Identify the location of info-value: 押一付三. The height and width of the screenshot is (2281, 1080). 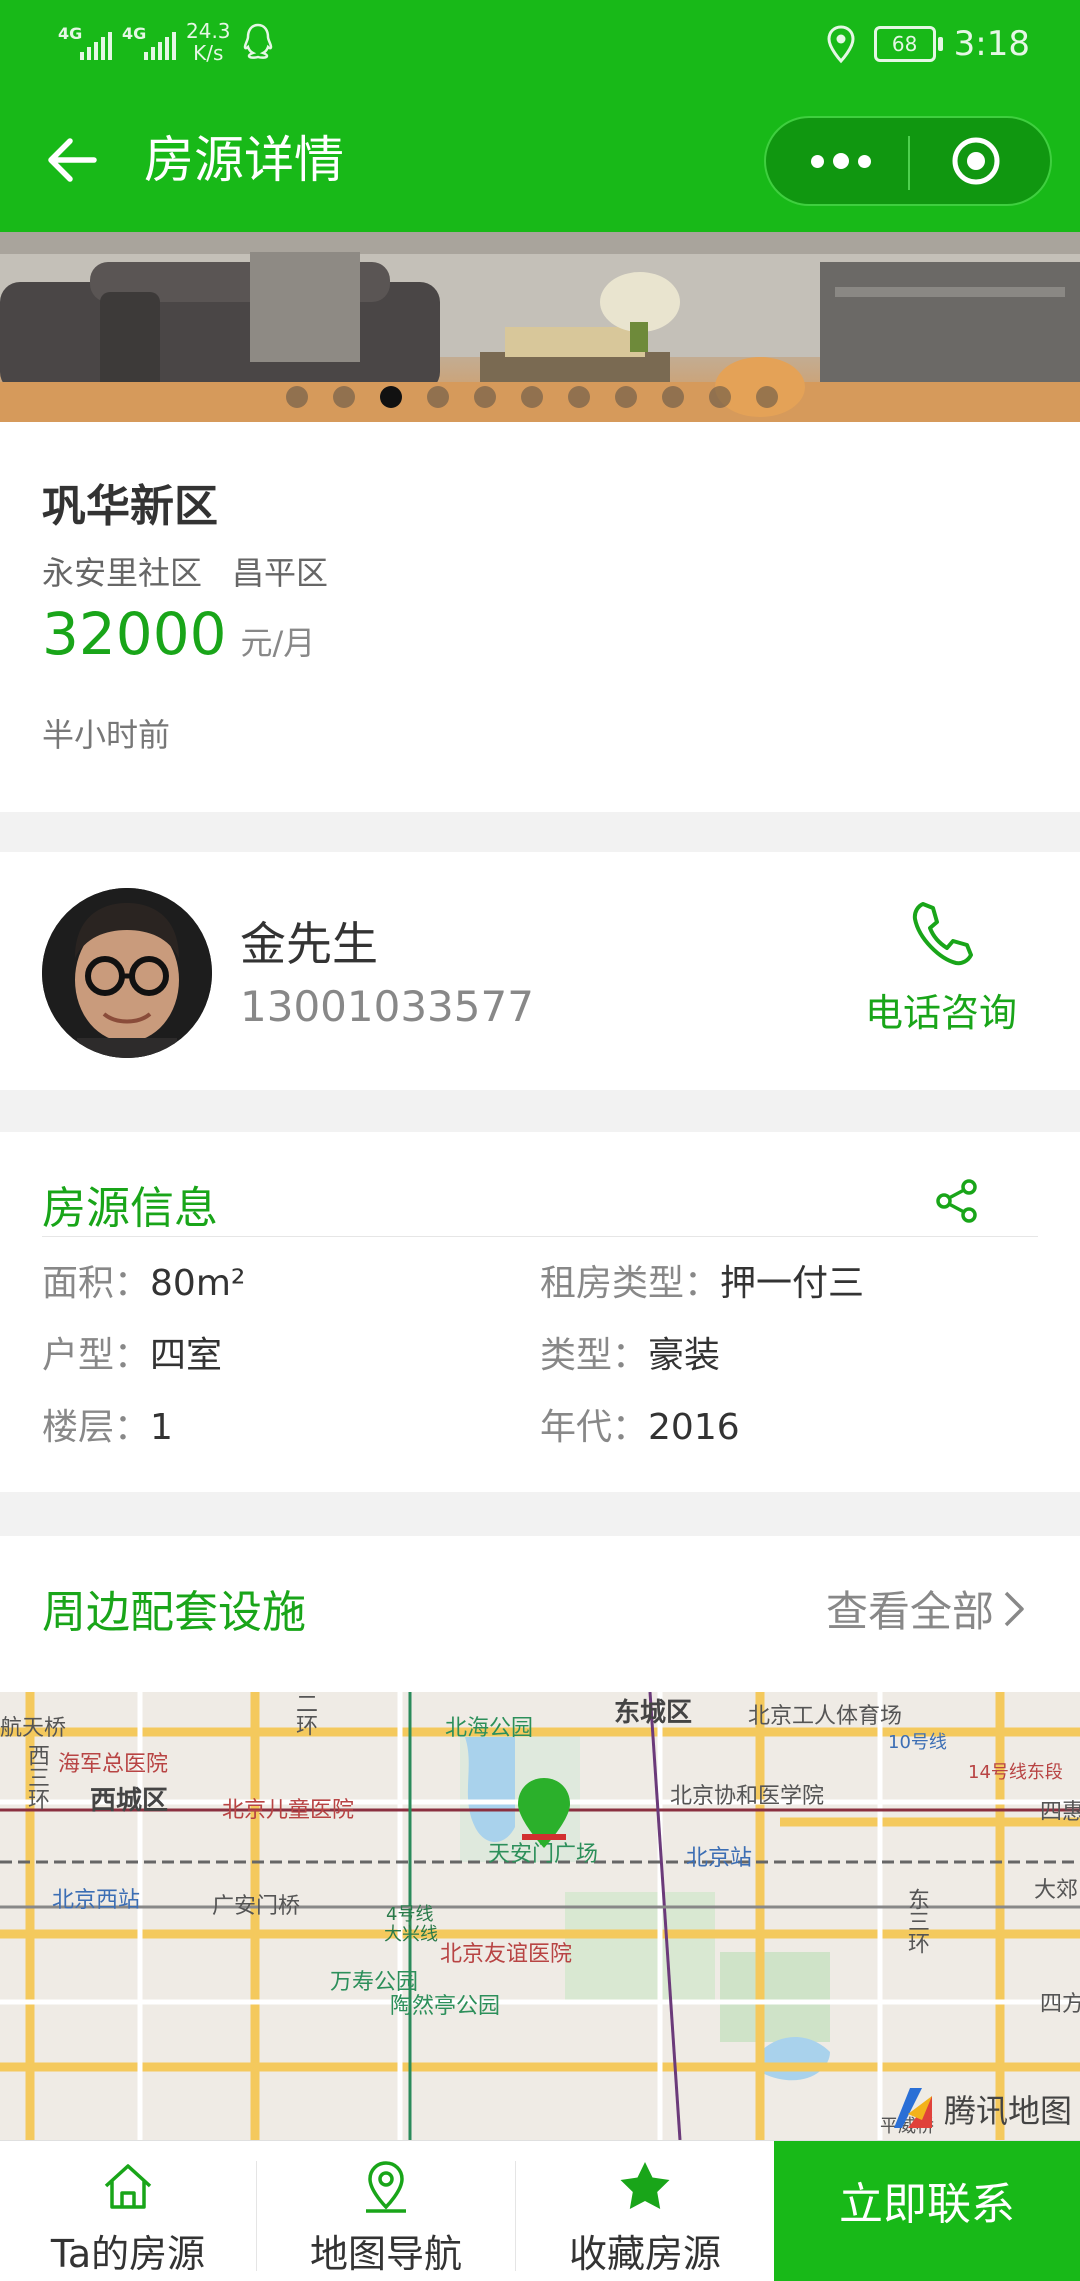
(792, 1283).